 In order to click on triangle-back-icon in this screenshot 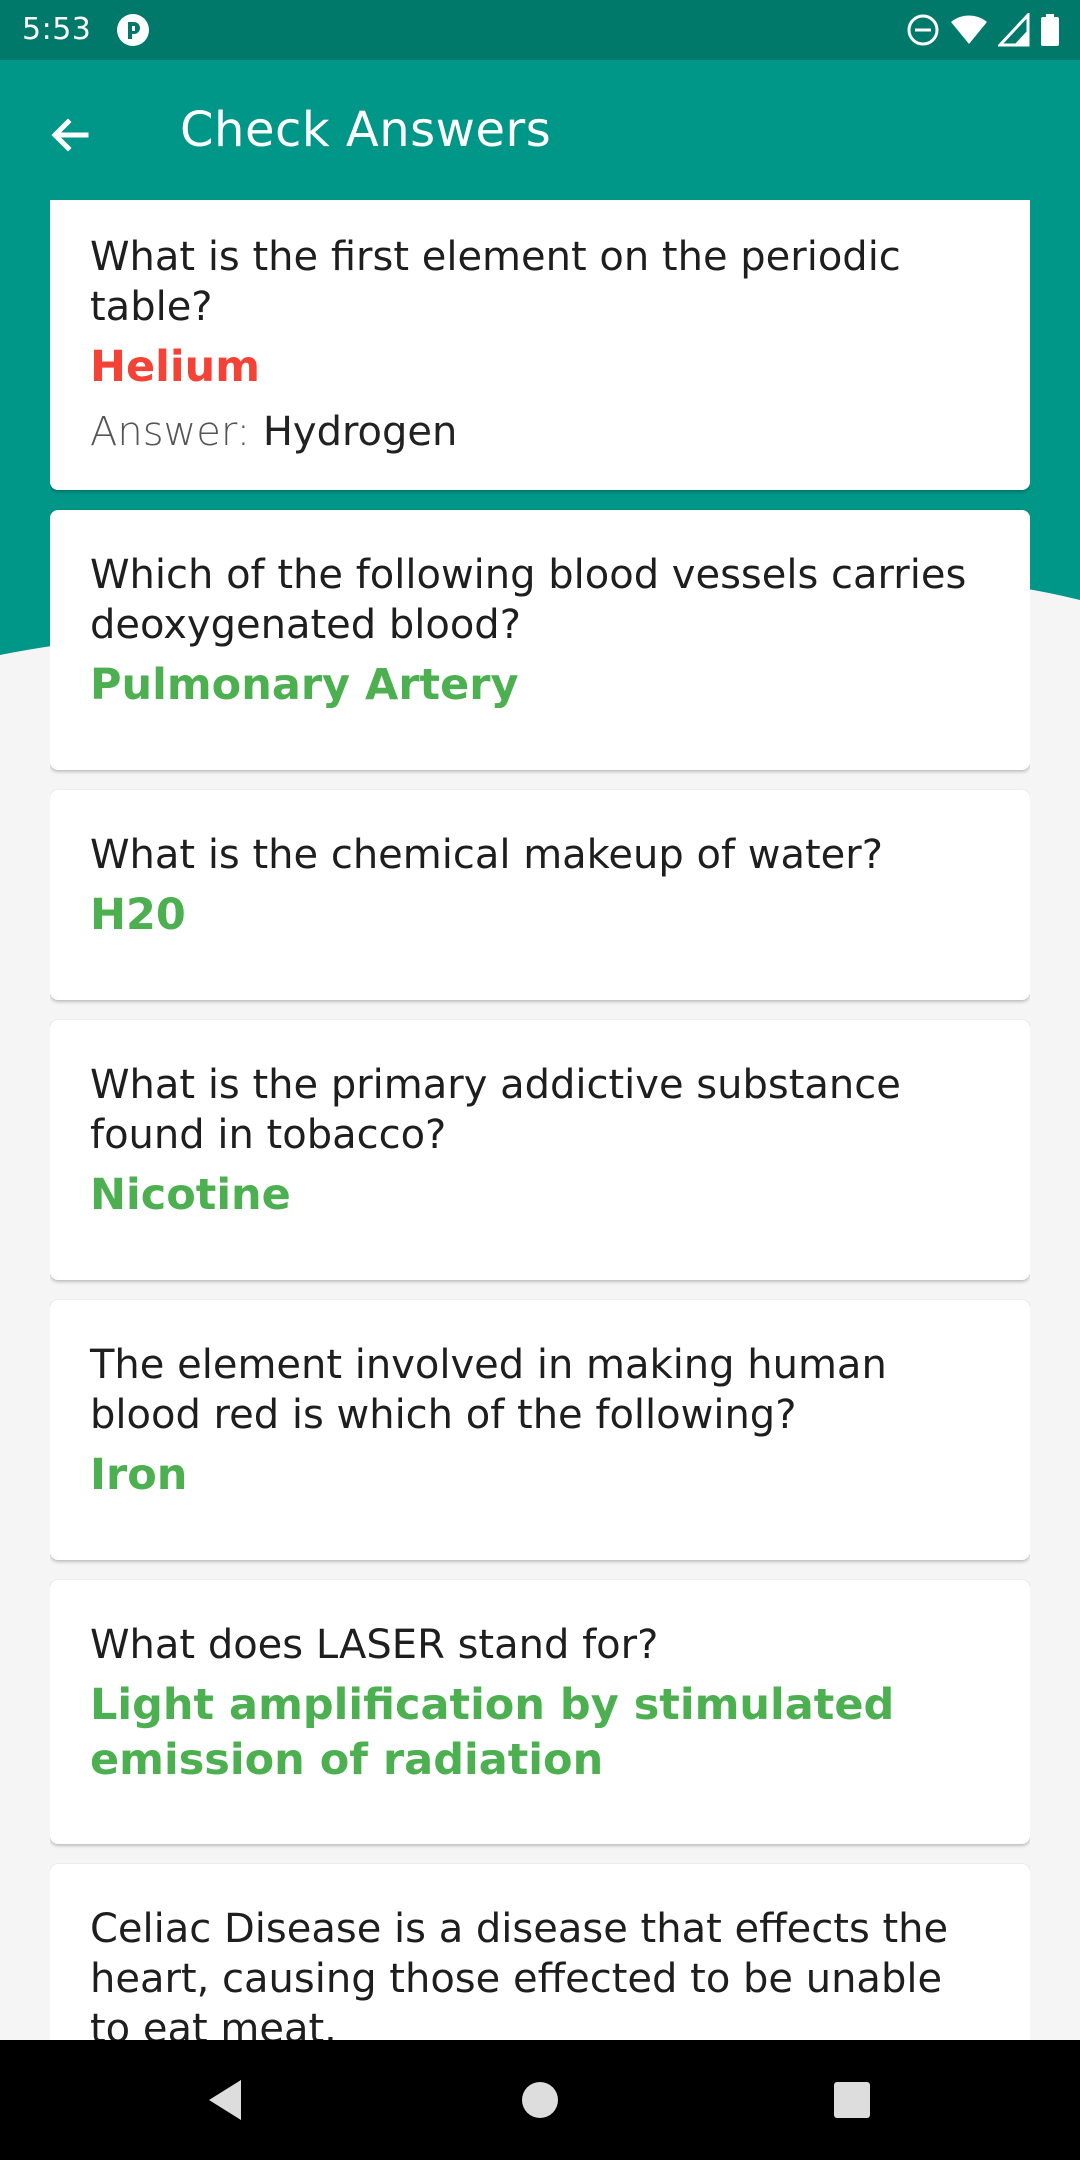, I will do `click(225, 2100)`.